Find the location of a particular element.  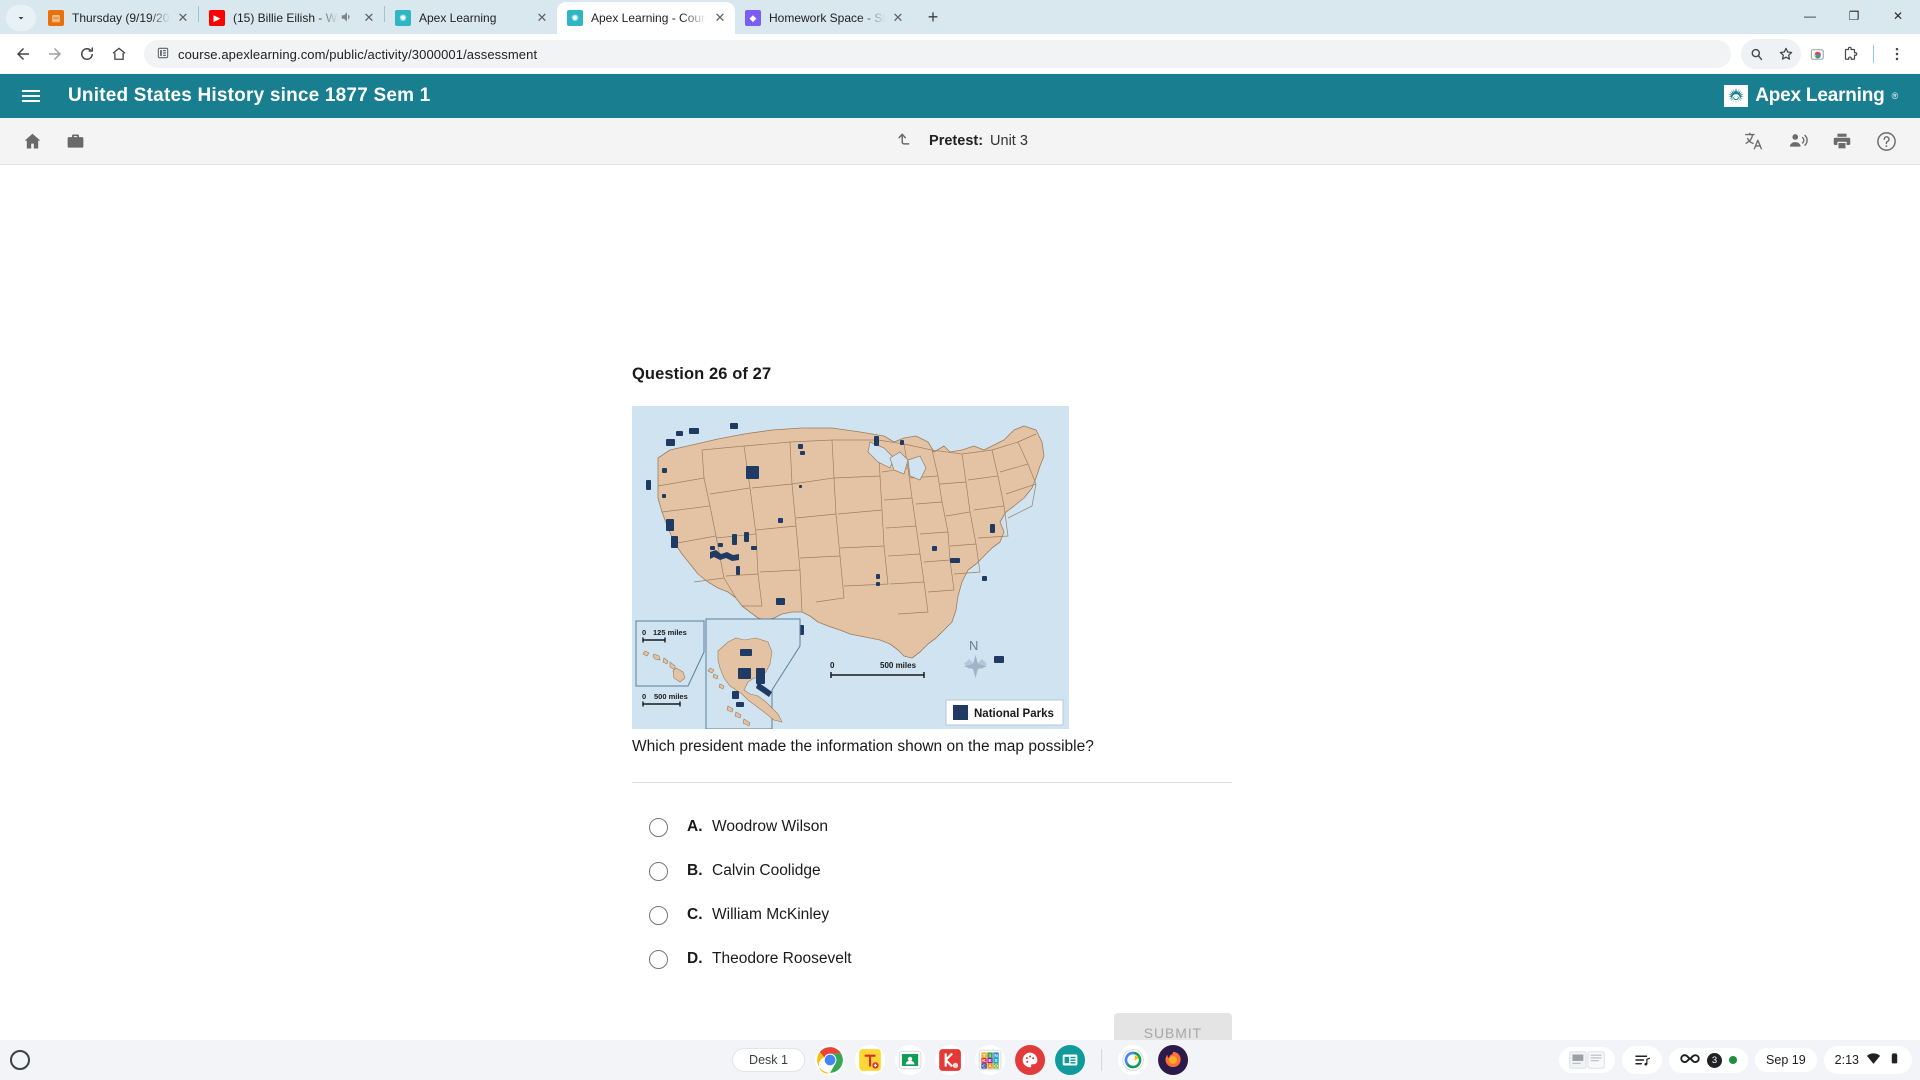

question-counter: Question 26 of 27 is located at coordinates (702, 374).